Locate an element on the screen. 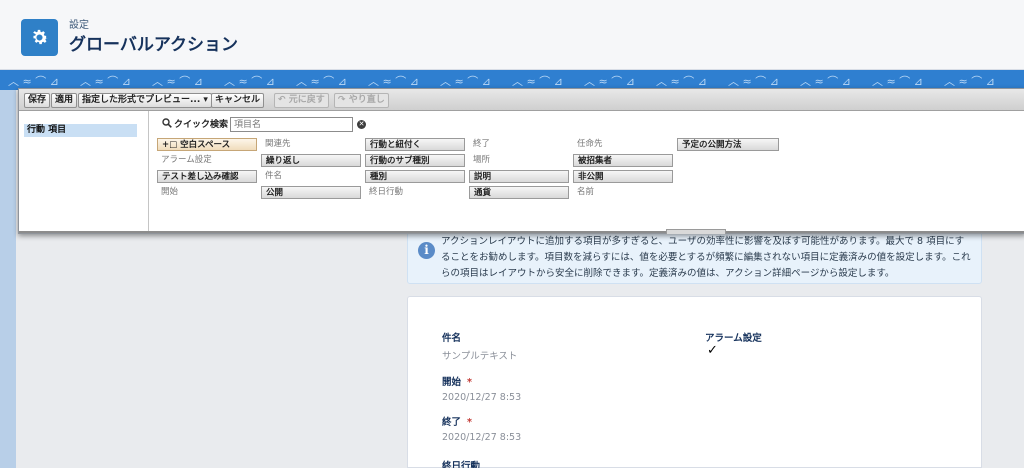 This screenshot has width=1024, height=468. sidebar-item-event-fields: 行動 項目 is located at coordinates (80, 130).